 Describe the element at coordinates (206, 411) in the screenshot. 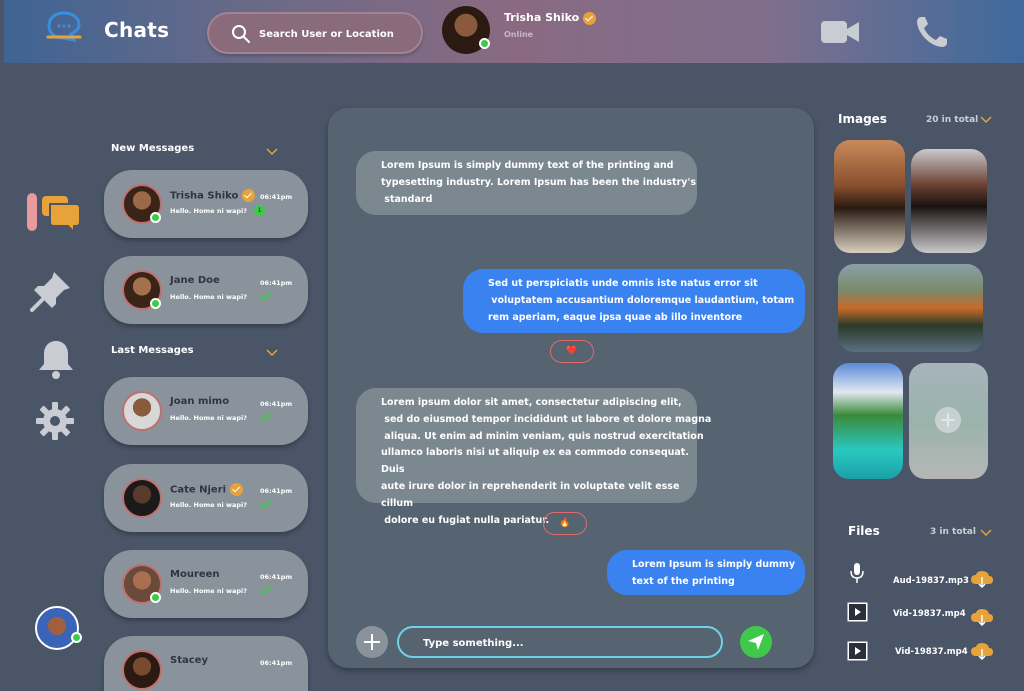

I see `contact-card: Joan mimo Hello. Home ni wapi? 06:41pm` at that location.